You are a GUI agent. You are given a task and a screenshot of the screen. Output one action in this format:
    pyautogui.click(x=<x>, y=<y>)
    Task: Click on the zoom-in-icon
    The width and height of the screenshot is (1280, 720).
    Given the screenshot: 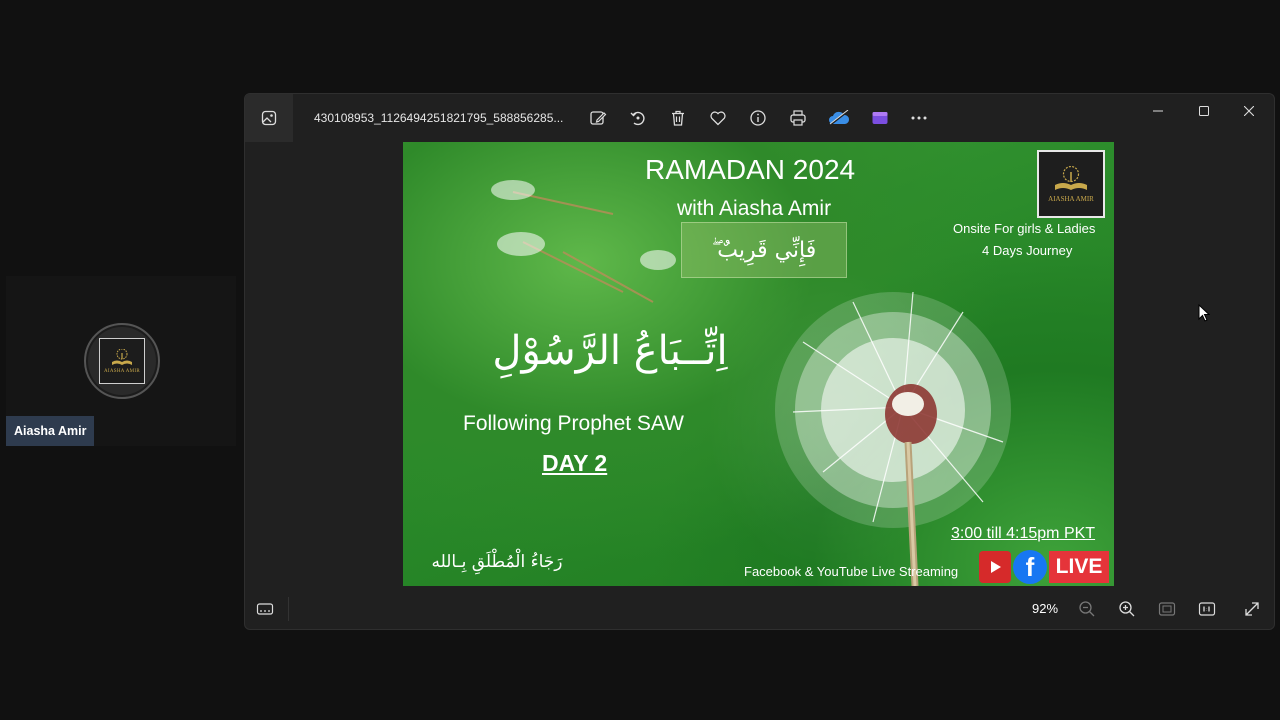 What is the action you would take?
    pyautogui.click(x=1127, y=609)
    